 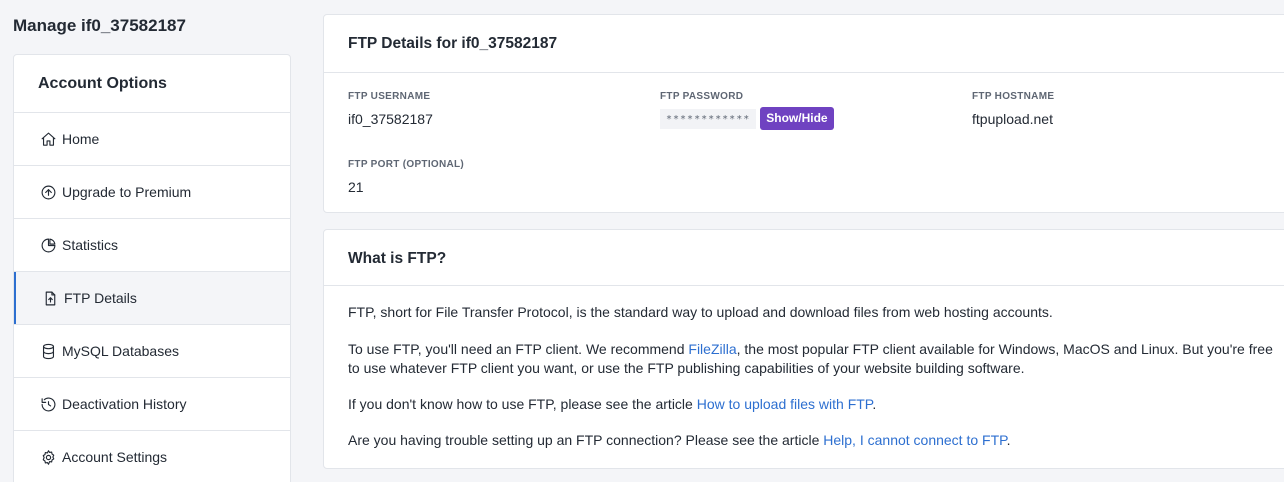 I want to click on ftp-hostname-value: ftpupload.net, so click(x=1012, y=119).